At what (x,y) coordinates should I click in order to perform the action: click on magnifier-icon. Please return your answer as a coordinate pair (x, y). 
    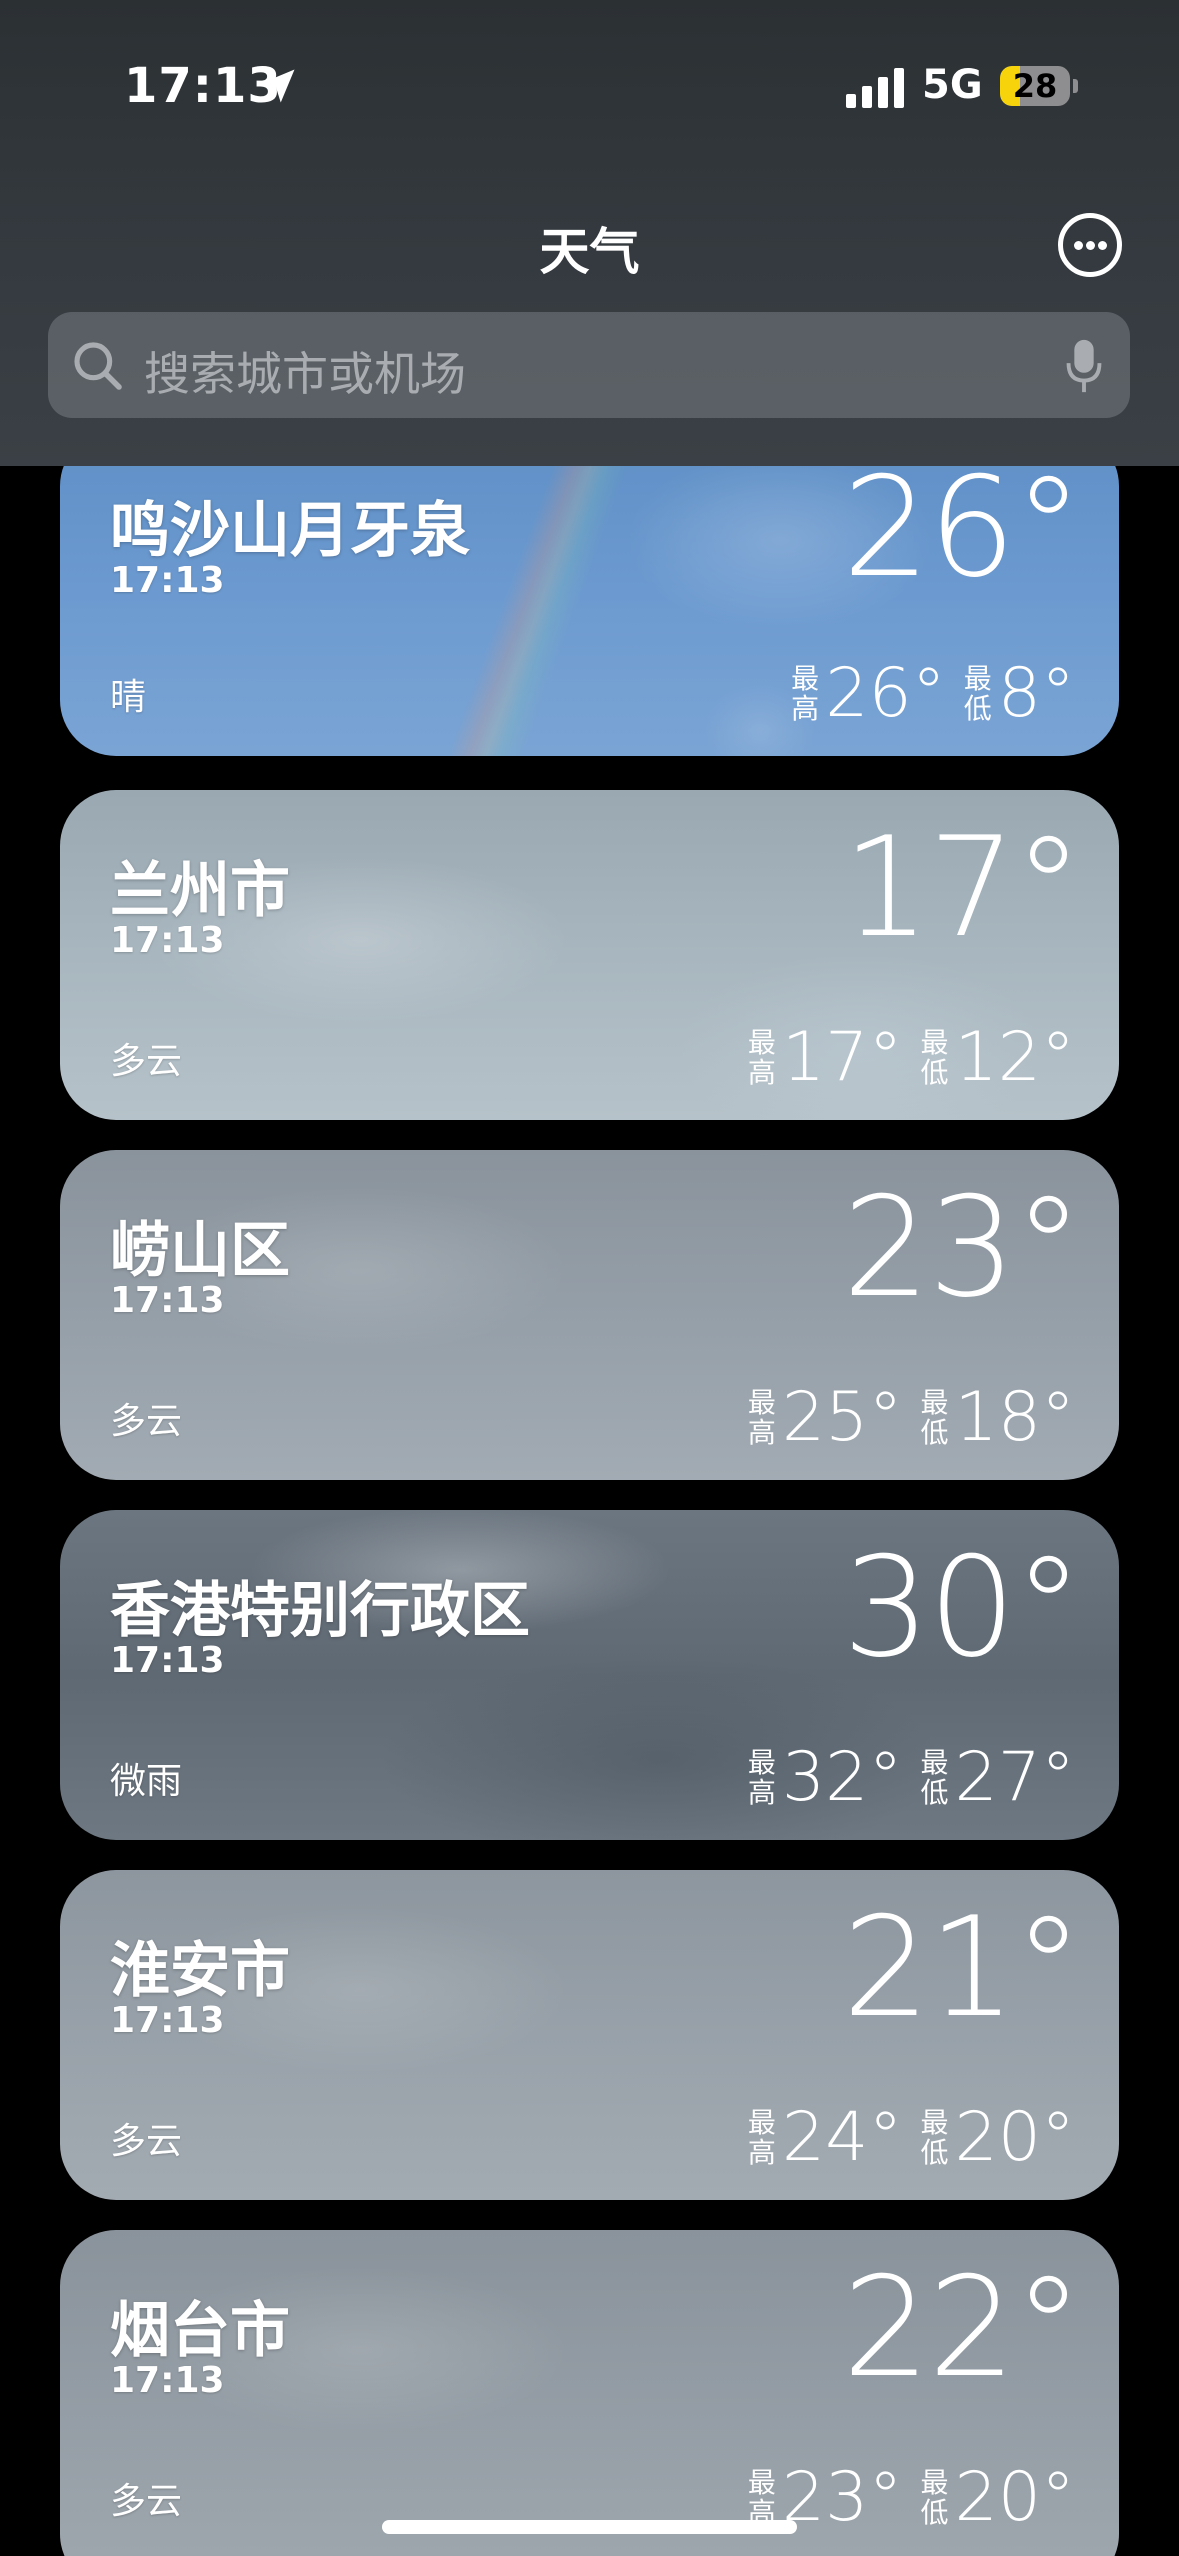
    Looking at the image, I should click on (98, 366).